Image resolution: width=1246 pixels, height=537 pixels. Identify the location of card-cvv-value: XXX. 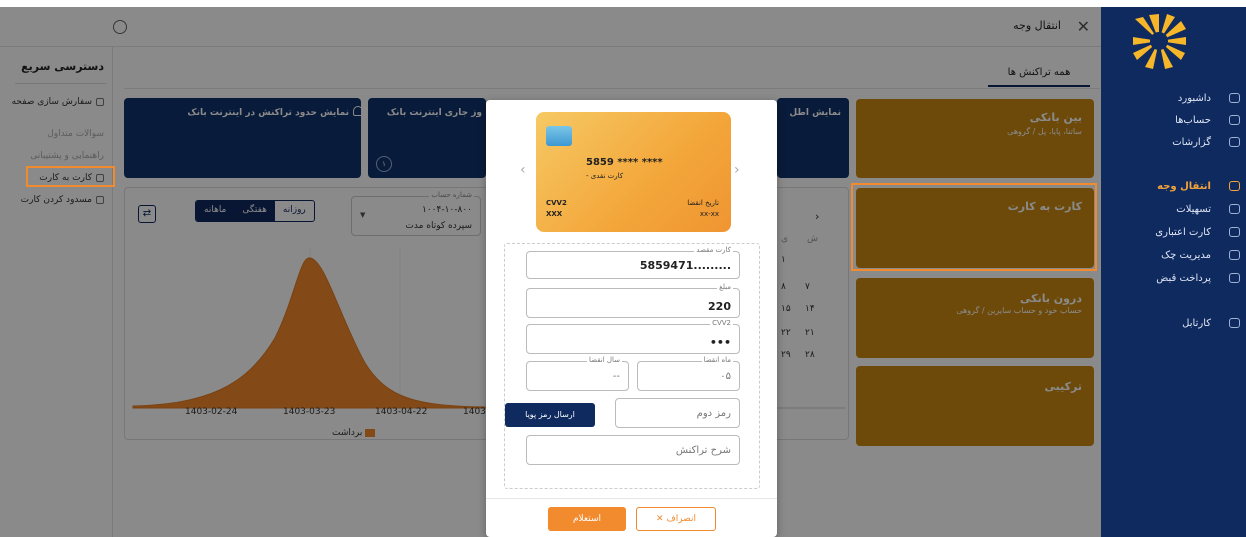
(554, 214).